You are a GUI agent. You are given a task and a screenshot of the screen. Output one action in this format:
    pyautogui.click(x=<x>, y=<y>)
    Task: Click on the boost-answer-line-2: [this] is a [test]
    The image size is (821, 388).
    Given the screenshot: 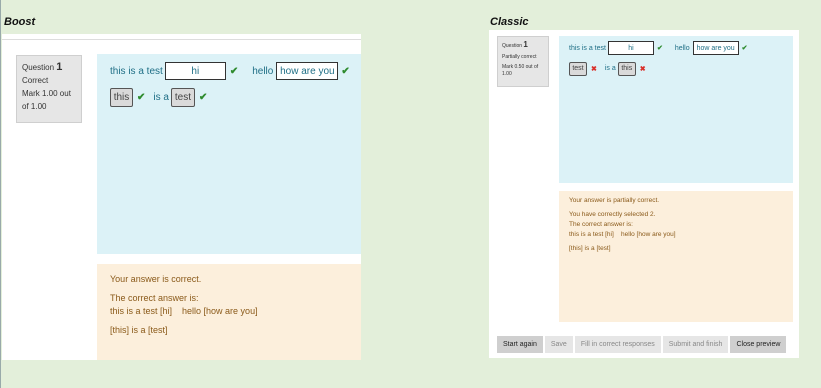 What is the action you would take?
    pyautogui.click(x=139, y=330)
    